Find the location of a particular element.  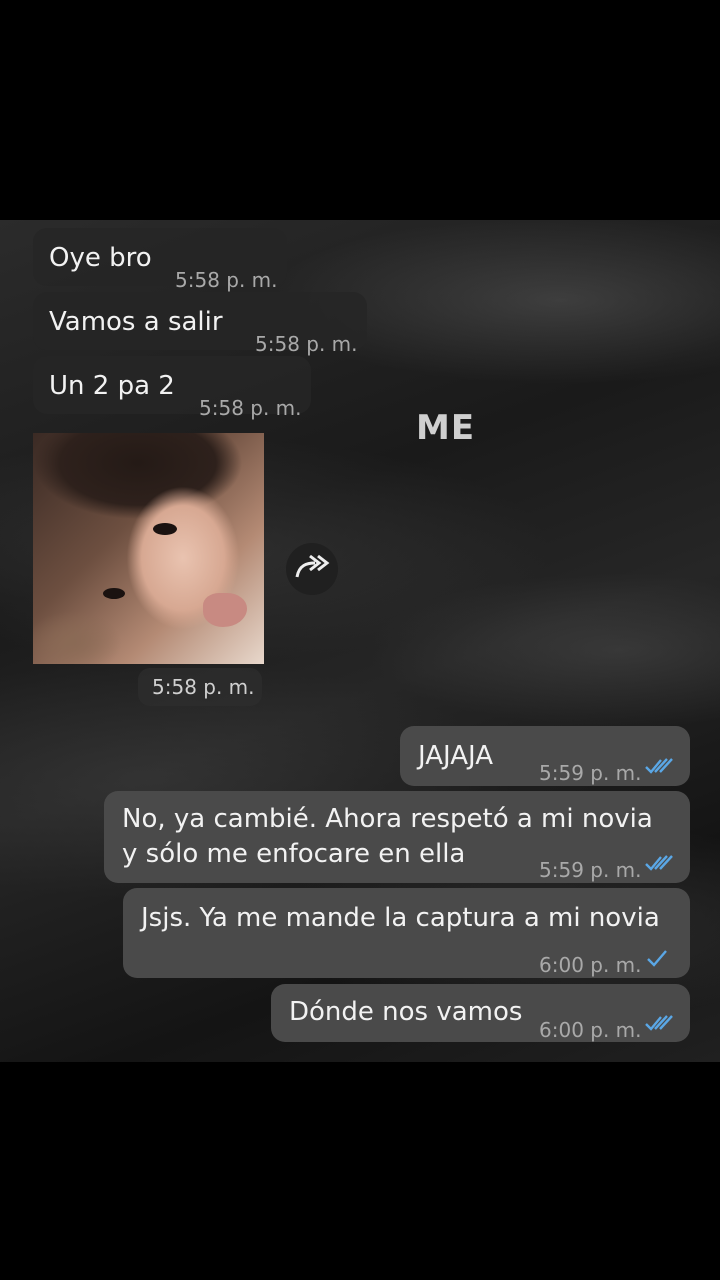

message-bubble-outgoing: JAJAJA 5:59 p. m. is located at coordinates (545, 756).